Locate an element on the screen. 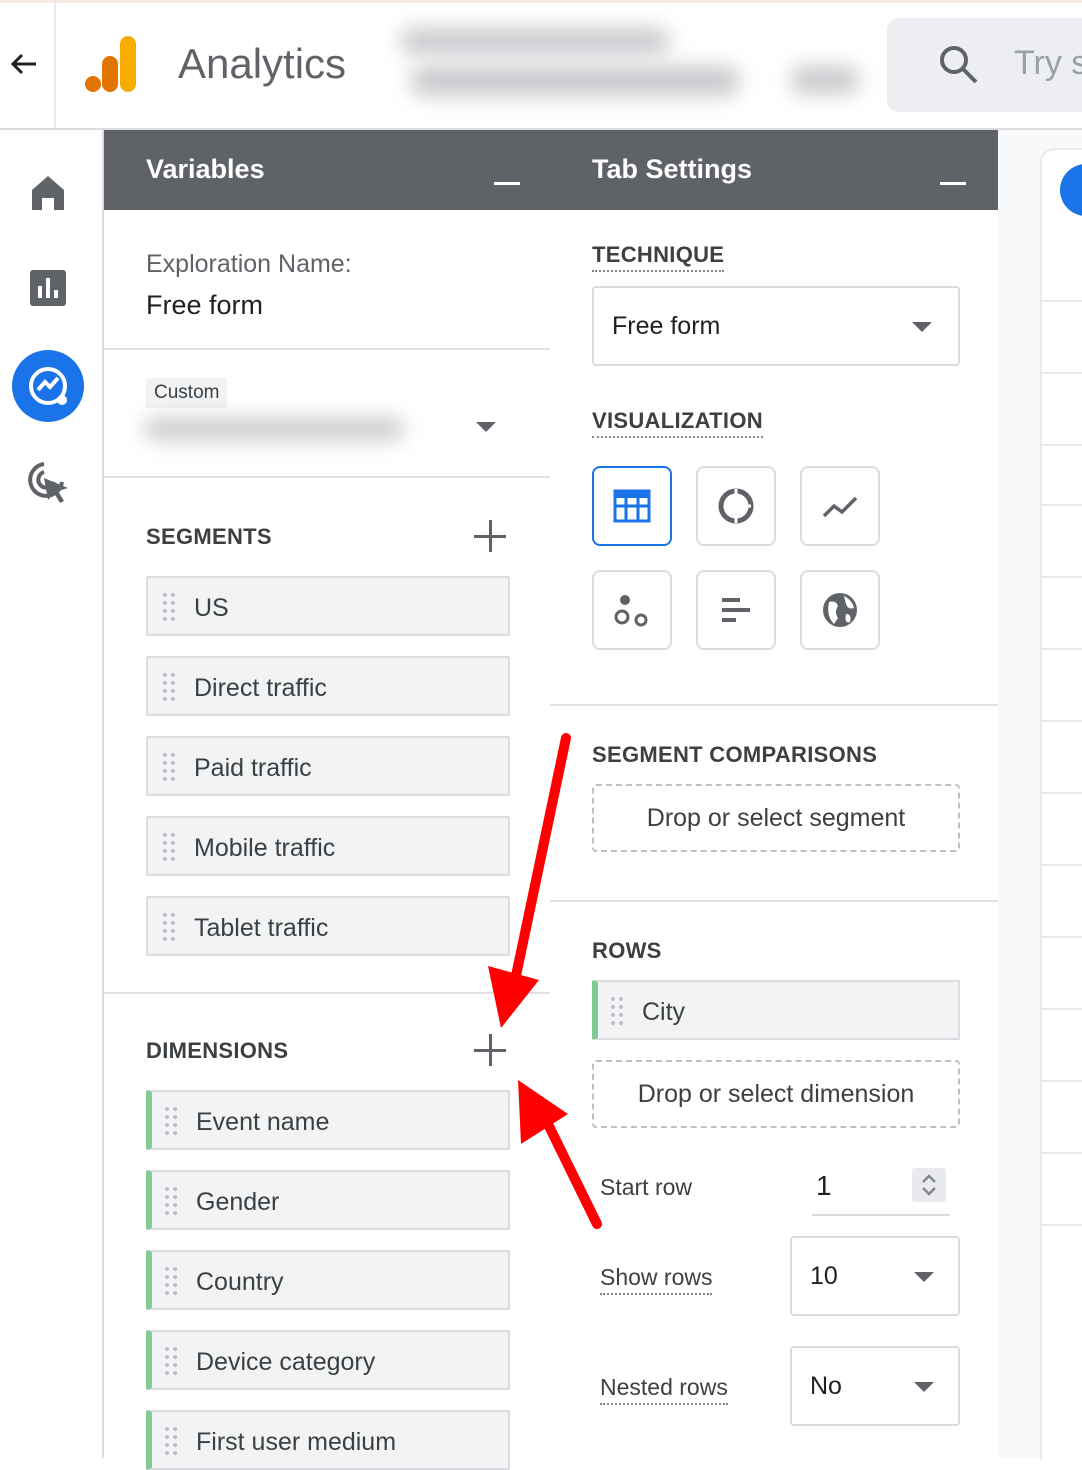 This screenshot has width=1082, height=1470. annotation-overlay is located at coordinates (545, 981).